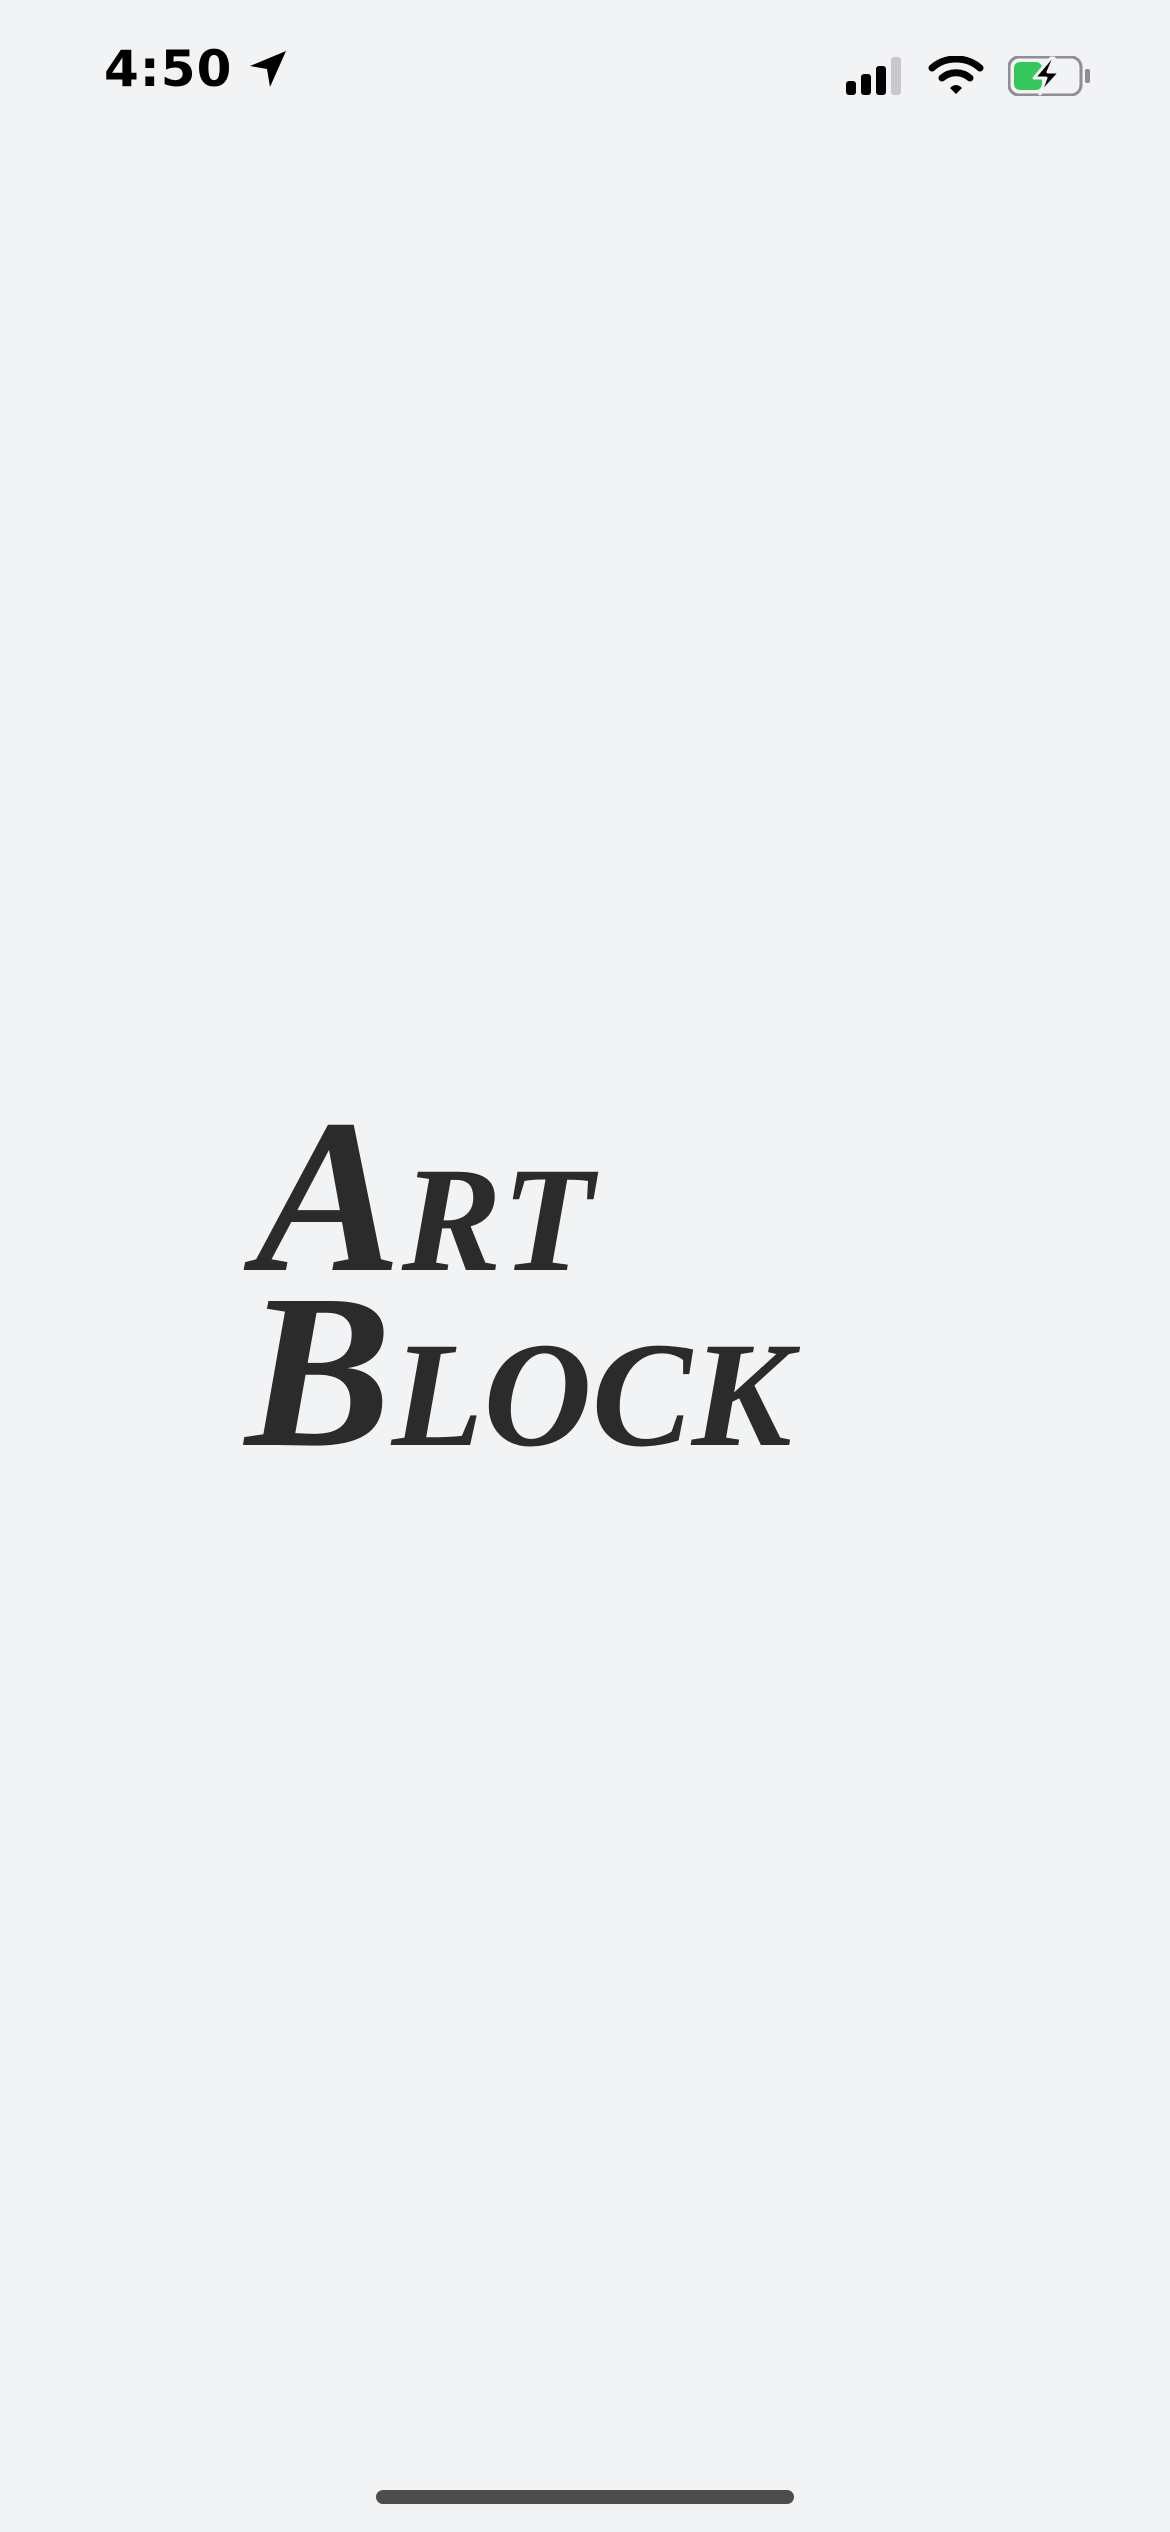 The image size is (1170, 2532). Describe the element at coordinates (595, 1393) in the screenshot. I see `logo-line-2-rest: LOCK` at that location.